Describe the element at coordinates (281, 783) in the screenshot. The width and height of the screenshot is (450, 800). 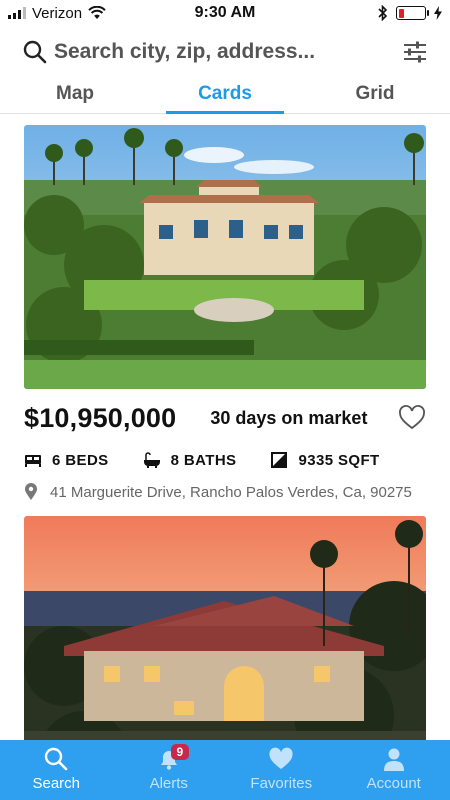
I see `nav-favorites-label: Favorites` at that location.